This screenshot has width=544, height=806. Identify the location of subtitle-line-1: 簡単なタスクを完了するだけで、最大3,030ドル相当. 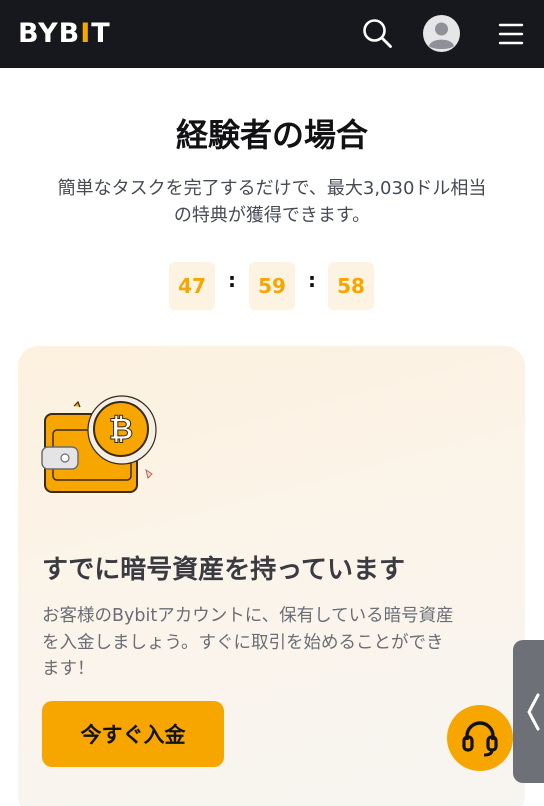
(272, 188).